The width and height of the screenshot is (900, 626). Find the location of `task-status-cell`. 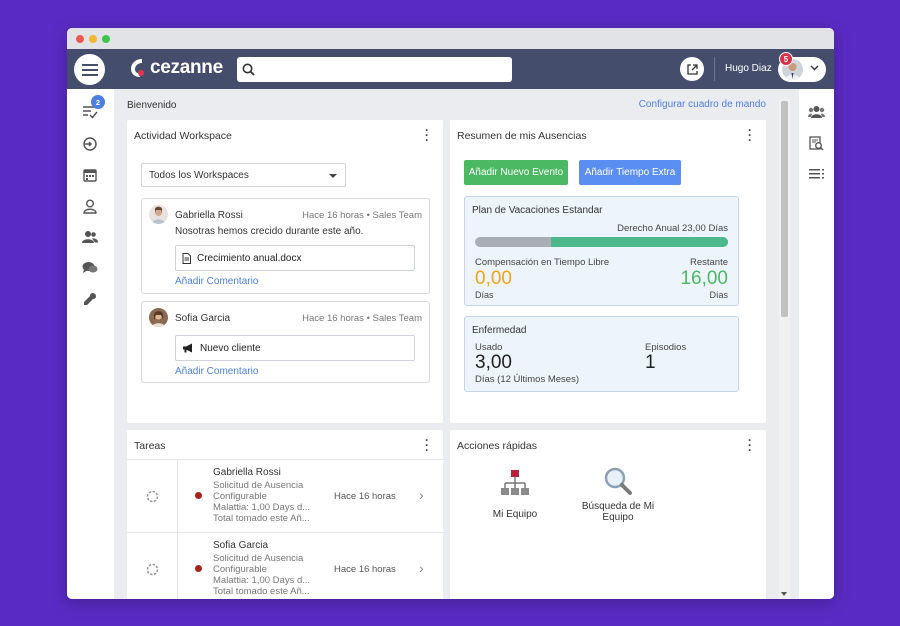

task-status-cell is located at coordinates (152, 496).